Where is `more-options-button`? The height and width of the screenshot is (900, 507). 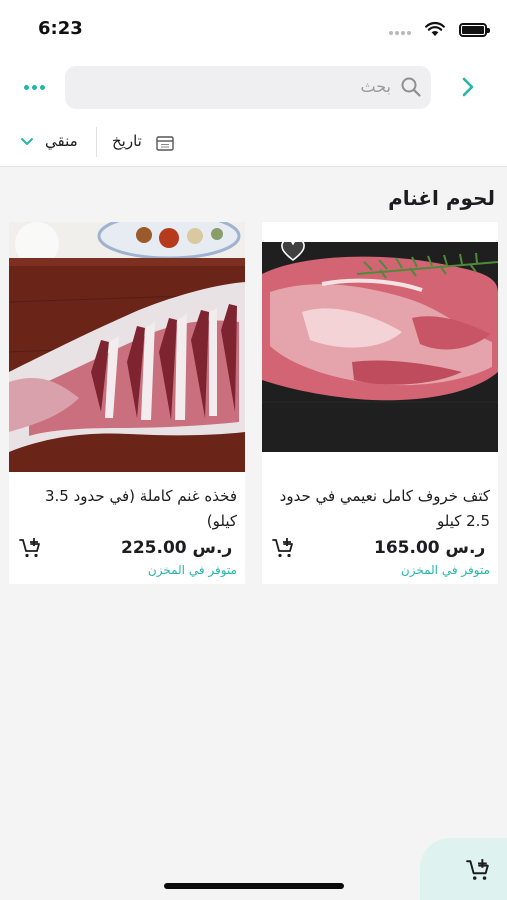 more-options-button is located at coordinates (36, 87).